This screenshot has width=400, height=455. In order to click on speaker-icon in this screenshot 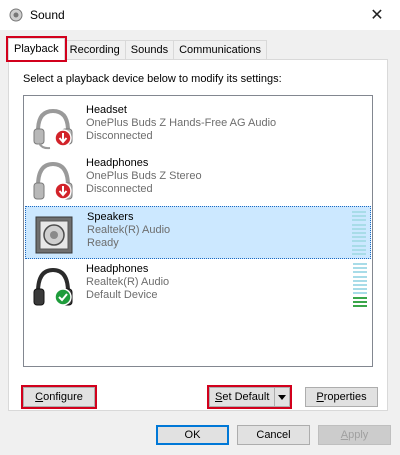, I will do `click(54, 235)`.